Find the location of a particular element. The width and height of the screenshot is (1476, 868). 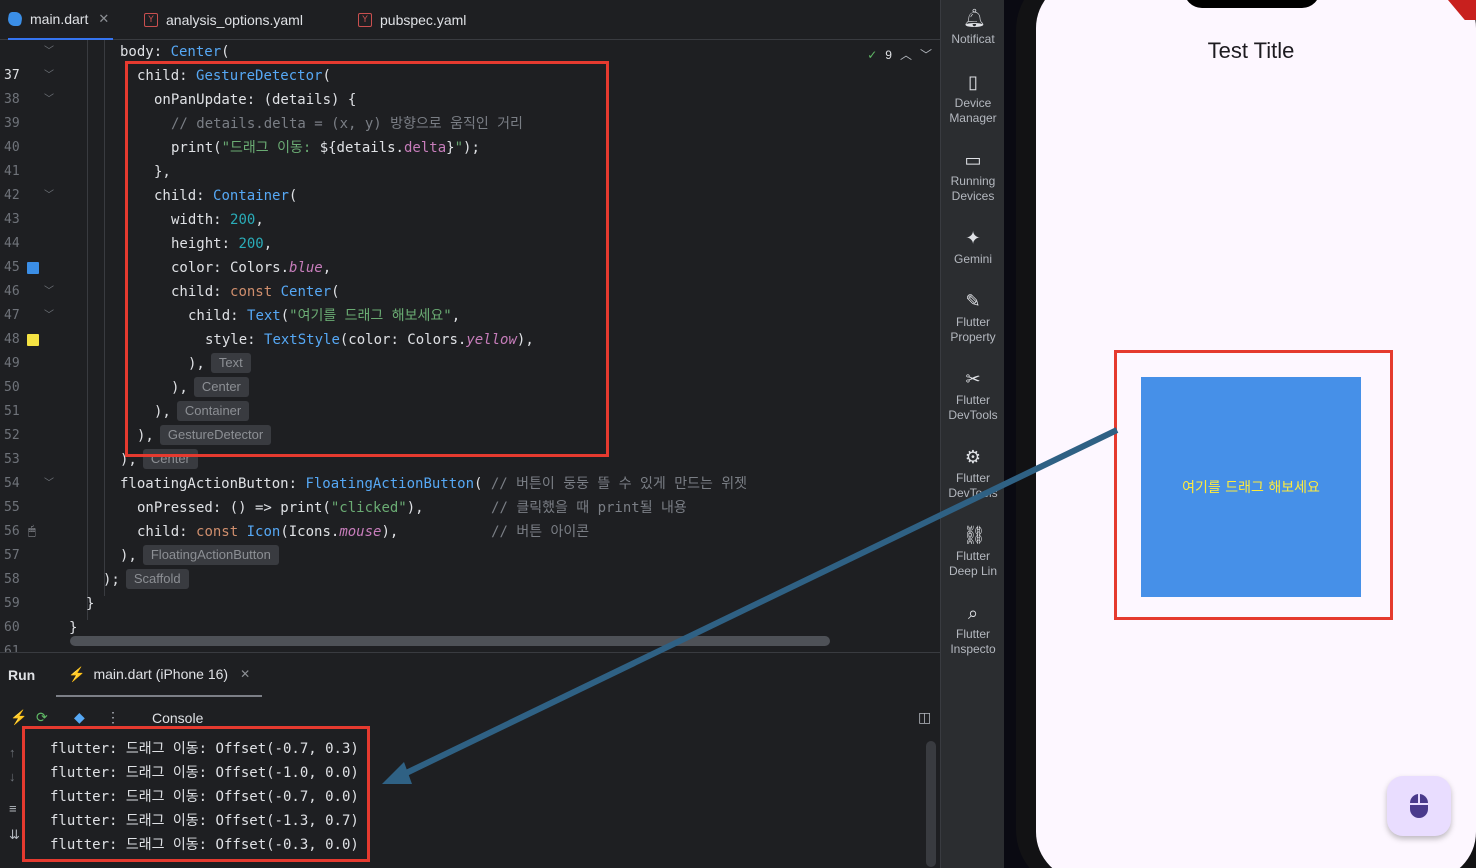

code-line: 40 // details.delta = (x, y) 방향으로 움직인 거리 is located at coordinates (470, 133).